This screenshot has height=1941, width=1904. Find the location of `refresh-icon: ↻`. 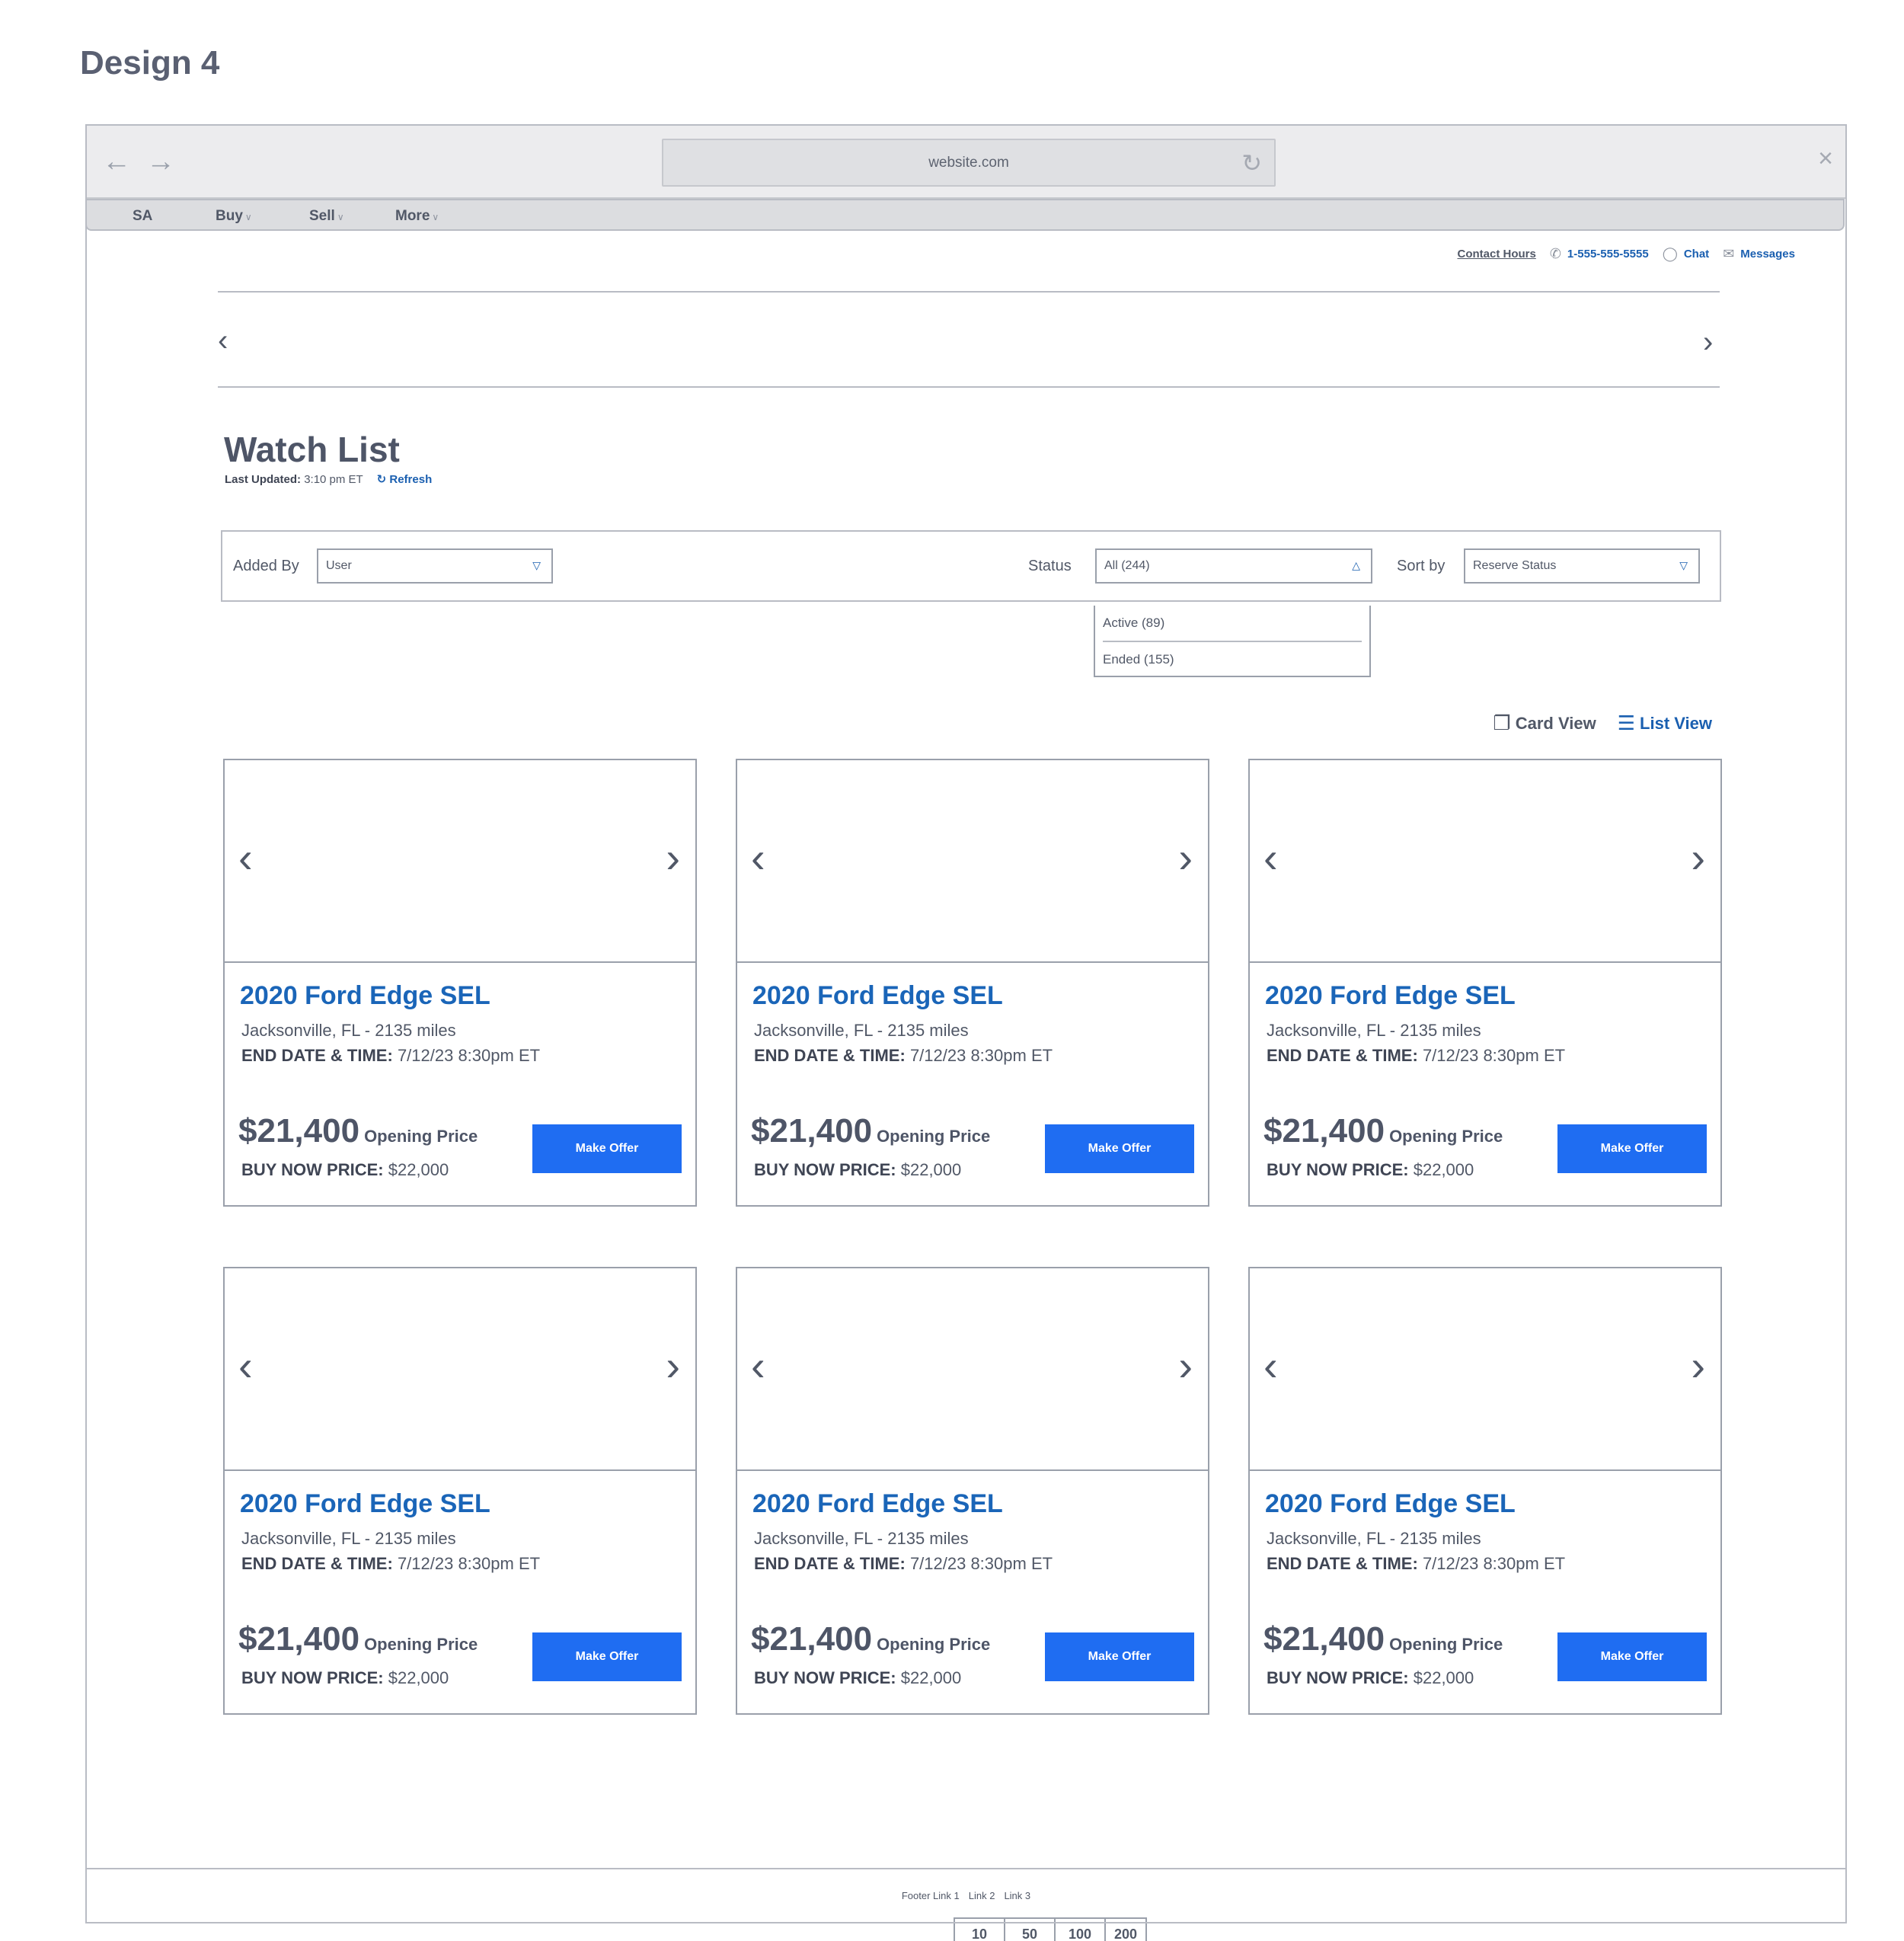

refresh-icon: ↻ is located at coordinates (382, 479).